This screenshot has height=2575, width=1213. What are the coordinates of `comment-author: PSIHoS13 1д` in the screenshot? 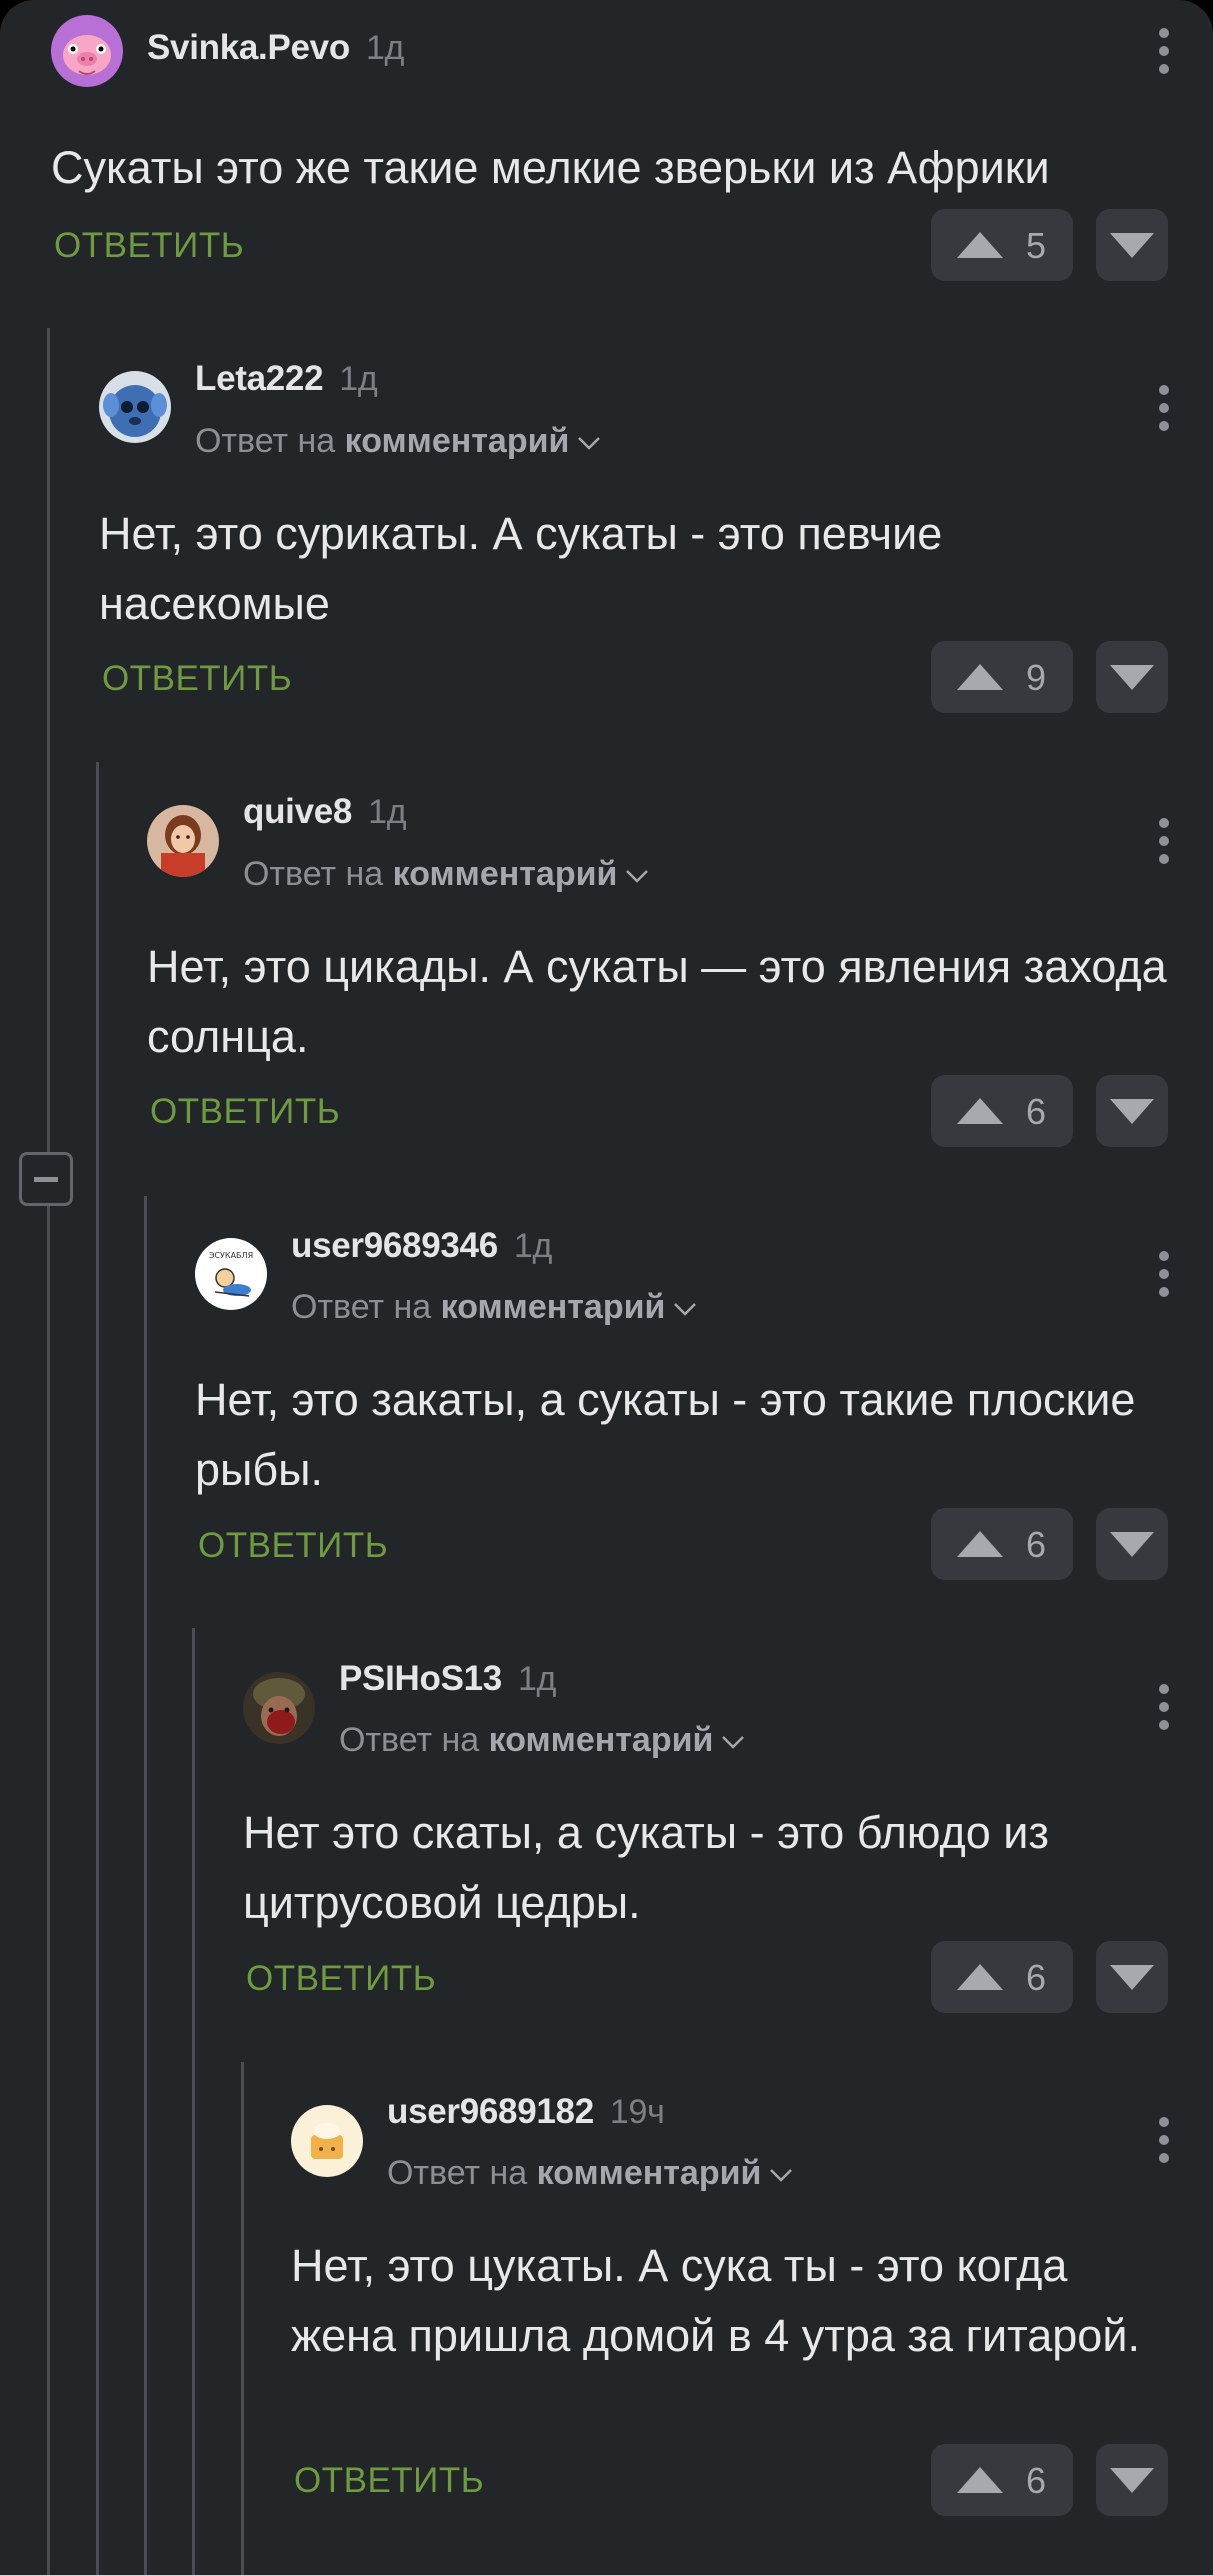 It's located at (447, 1679).